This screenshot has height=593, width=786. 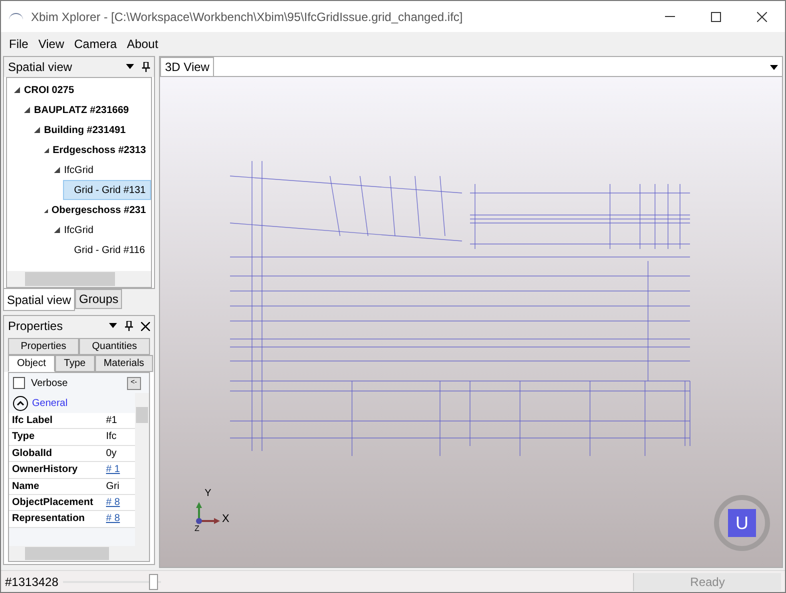 I want to click on axis-label: X, so click(x=226, y=519).